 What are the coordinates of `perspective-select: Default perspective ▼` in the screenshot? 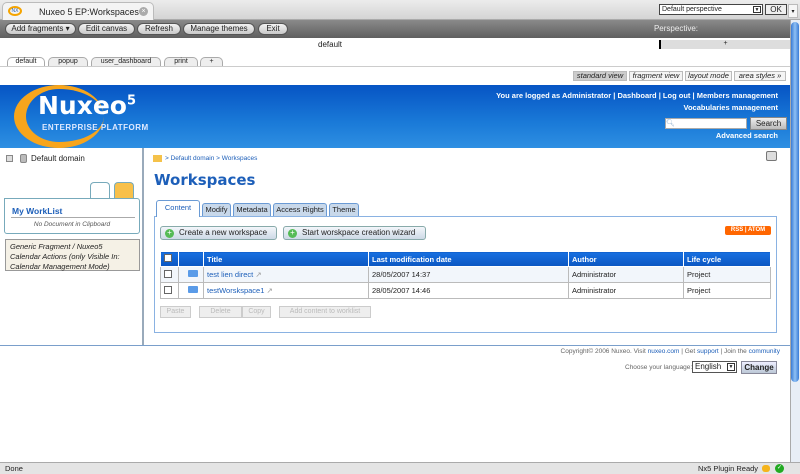 It's located at (711, 9).